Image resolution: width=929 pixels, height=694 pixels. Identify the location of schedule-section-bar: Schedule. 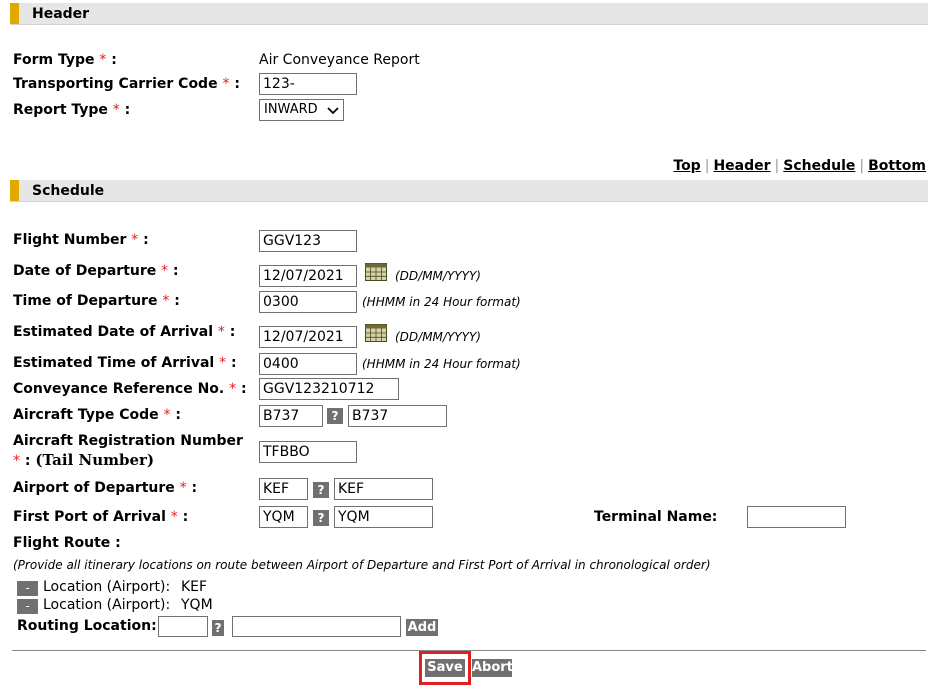
(469, 191).